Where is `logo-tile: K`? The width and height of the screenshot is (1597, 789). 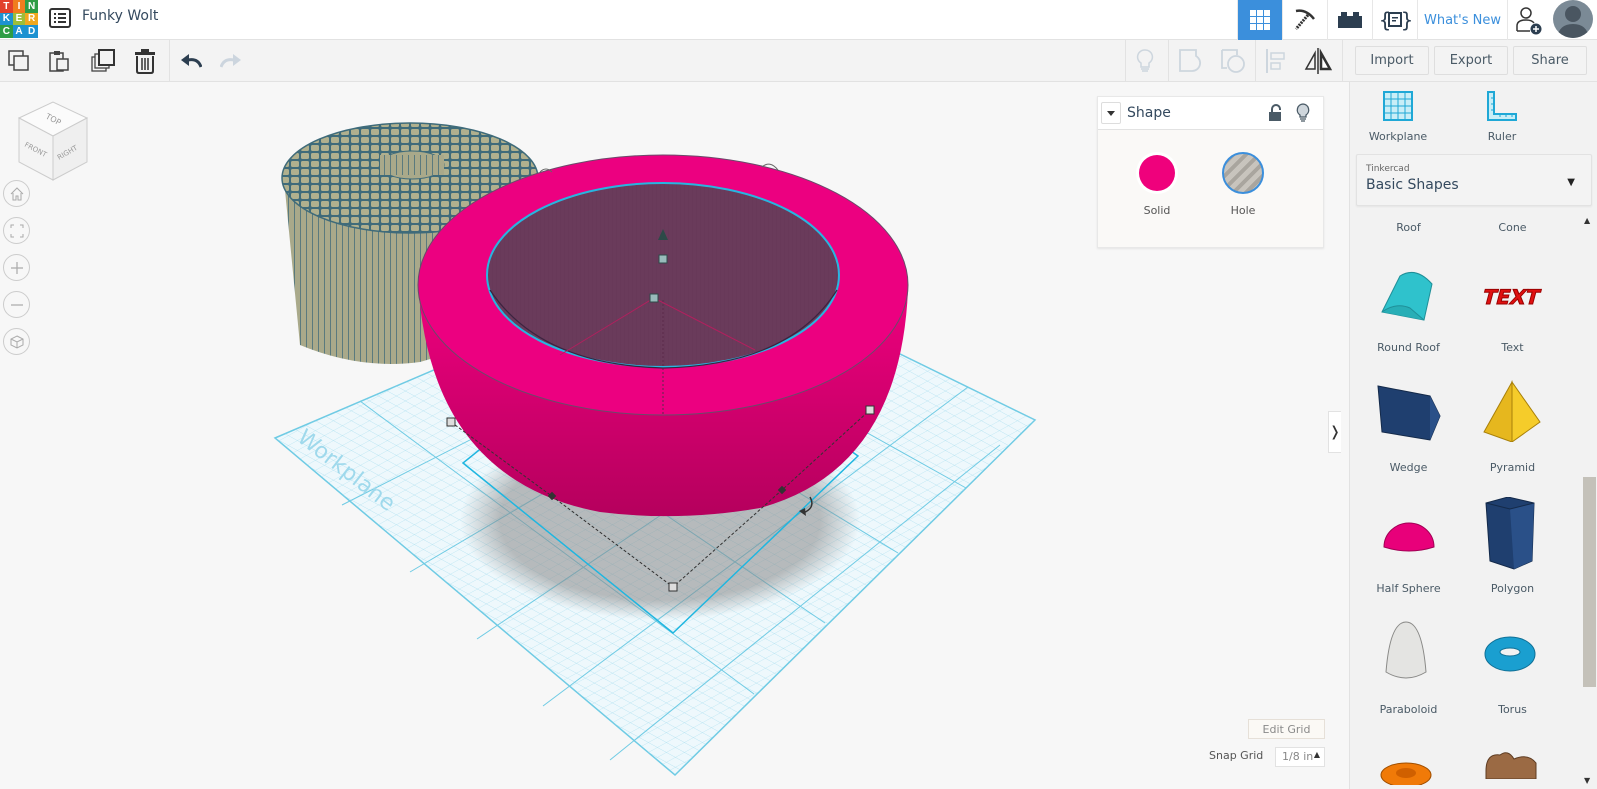
logo-tile: K is located at coordinates (6, 19).